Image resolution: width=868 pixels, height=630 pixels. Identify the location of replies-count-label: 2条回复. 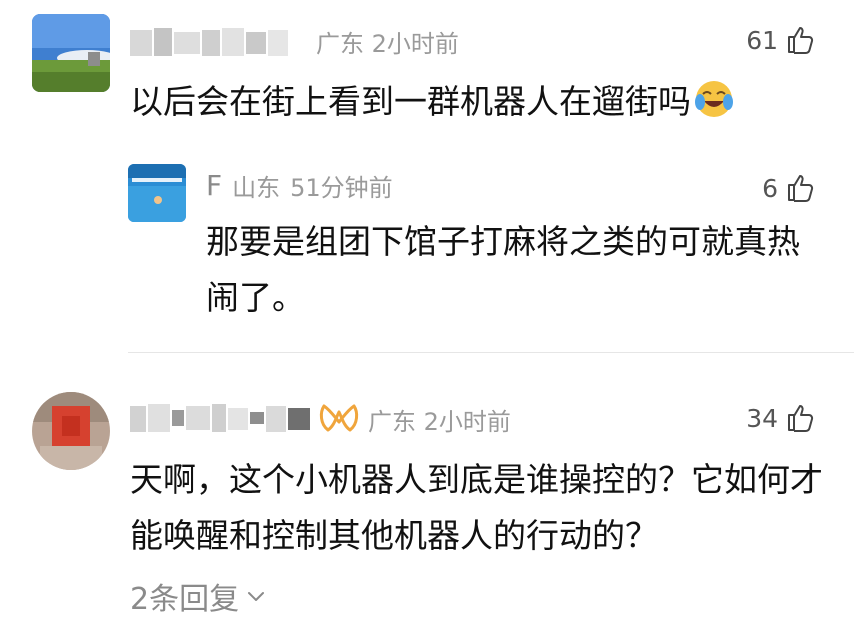
(185, 599).